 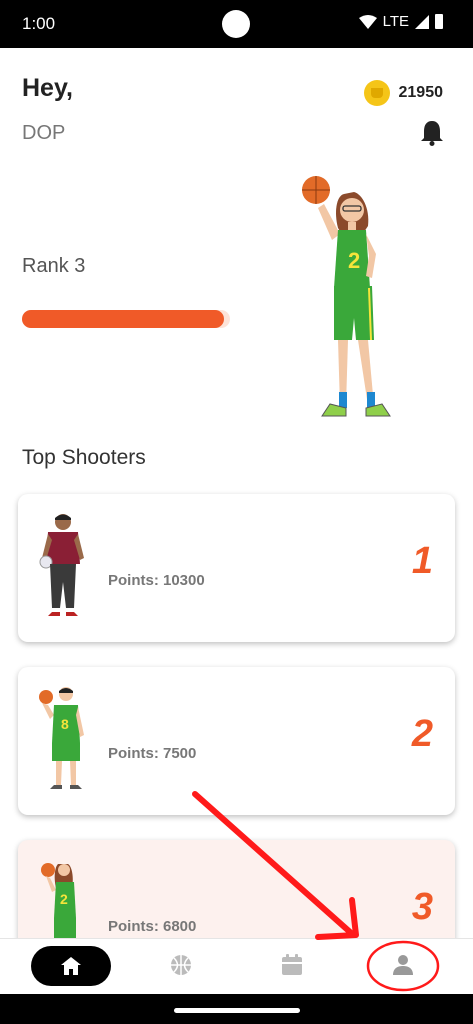 What do you see at coordinates (152, 753) in the screenshot?
I see `shooter-points: Points: 7500` at bounding box center [152, 753].